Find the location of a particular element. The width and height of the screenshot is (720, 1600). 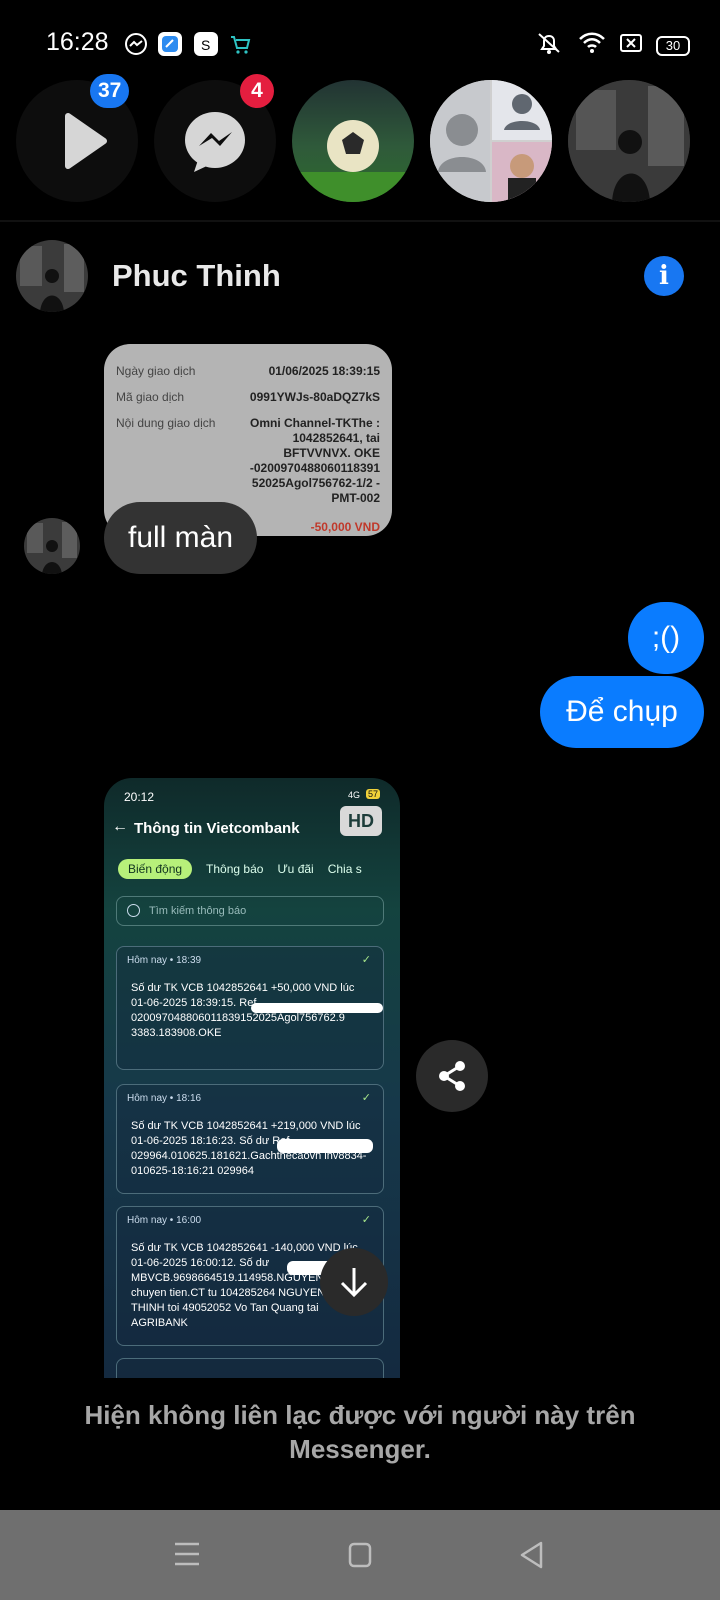

back-icon is located at coordinates (531, 1557).